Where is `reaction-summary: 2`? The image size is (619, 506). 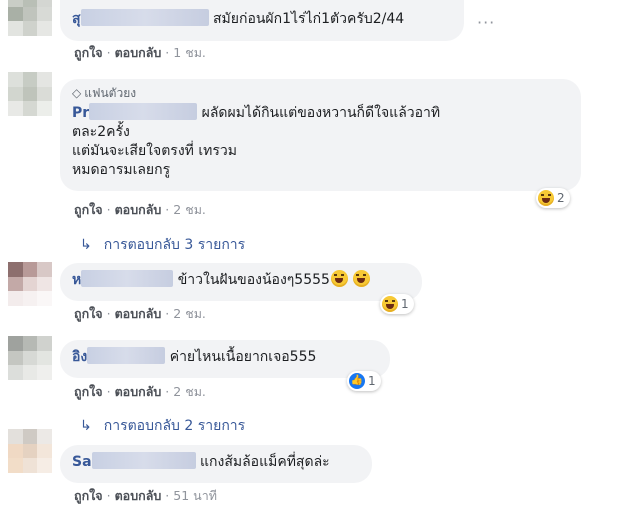
reaction-summary: 2 is located at coordinates (553, 198).